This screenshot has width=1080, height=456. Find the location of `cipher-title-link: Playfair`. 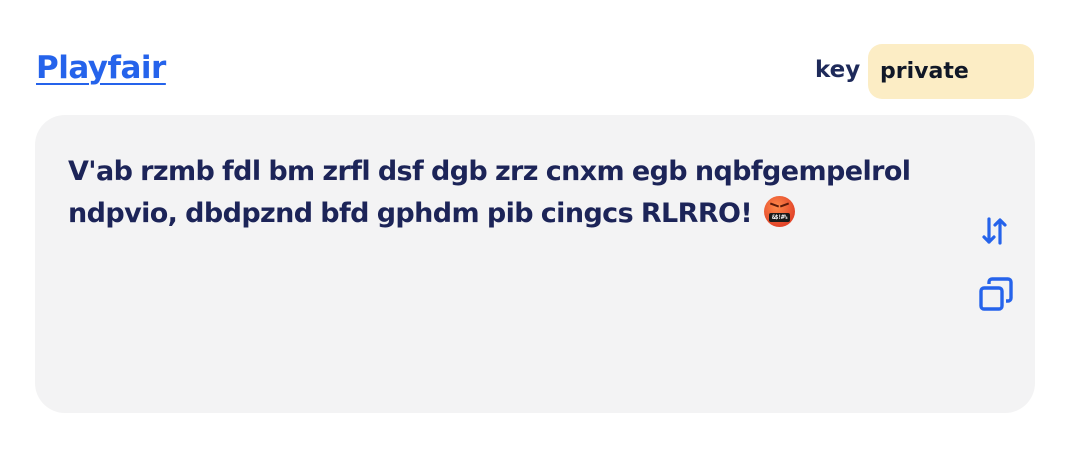

cipher-title-link: Playfair is located at coordinates (101, 68).